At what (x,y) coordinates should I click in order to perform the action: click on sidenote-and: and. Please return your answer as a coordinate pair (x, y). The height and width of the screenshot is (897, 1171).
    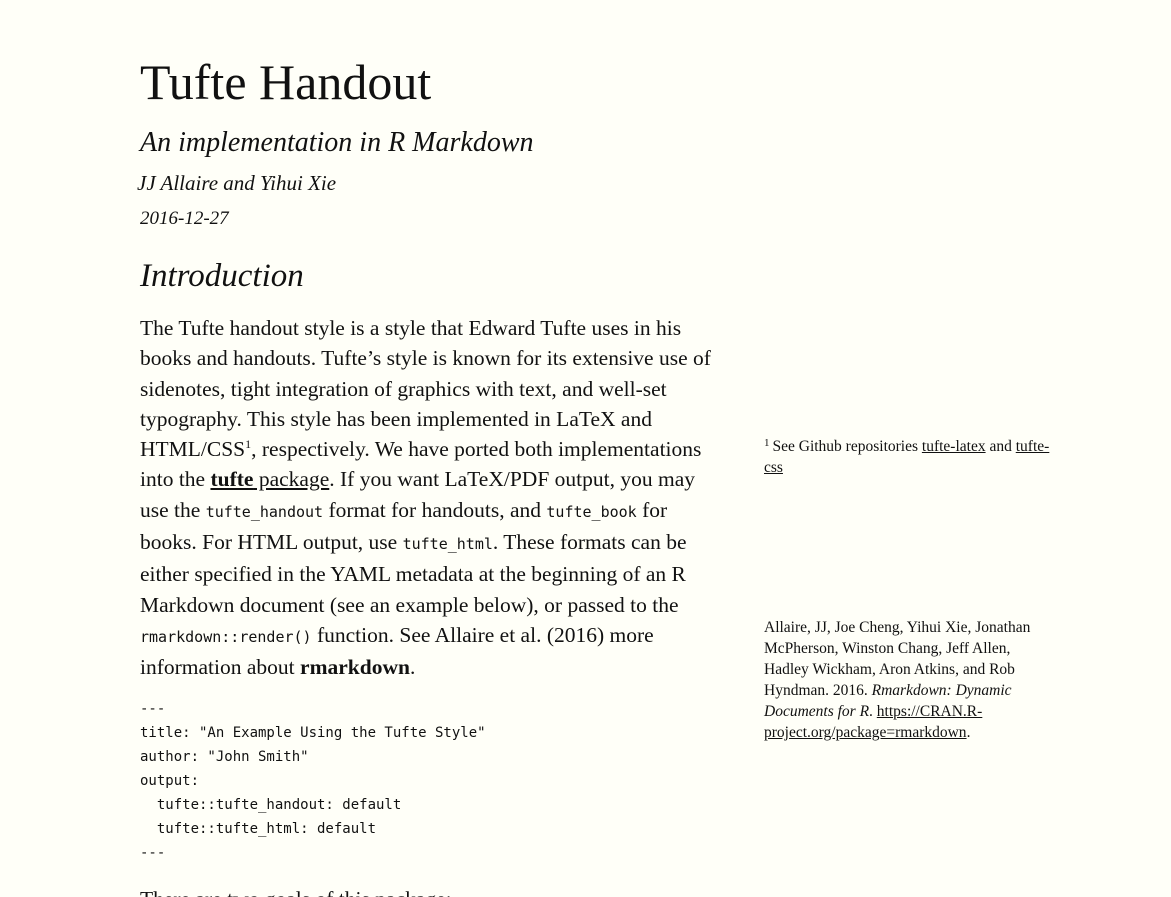
    Looking at the image, I should click on (1000, 446).